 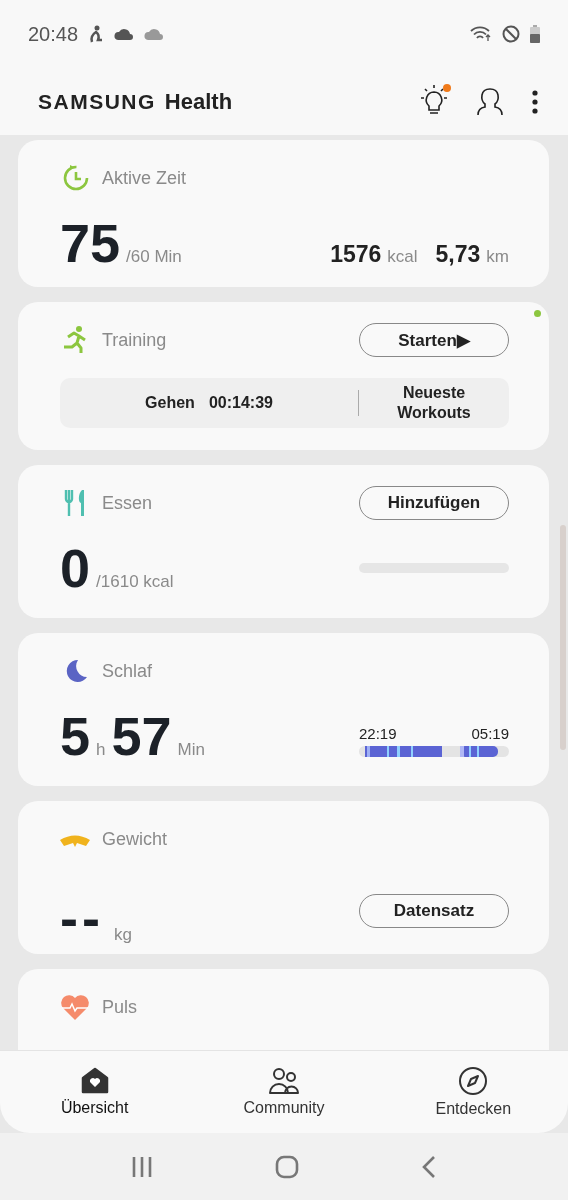 I want to click on stat-value: 1576, so click(x=356, y=254).